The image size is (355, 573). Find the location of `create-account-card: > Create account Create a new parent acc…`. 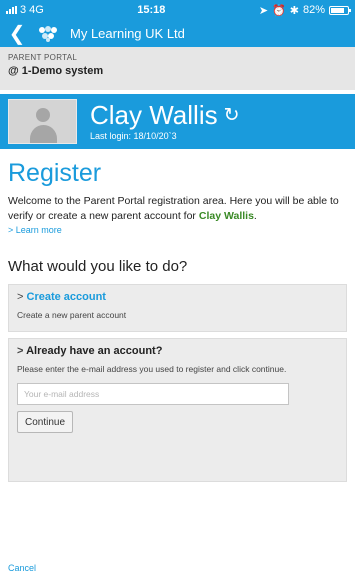

create-account-card: > Create account Create a new parent acc… is located at coordinates (177, 308).